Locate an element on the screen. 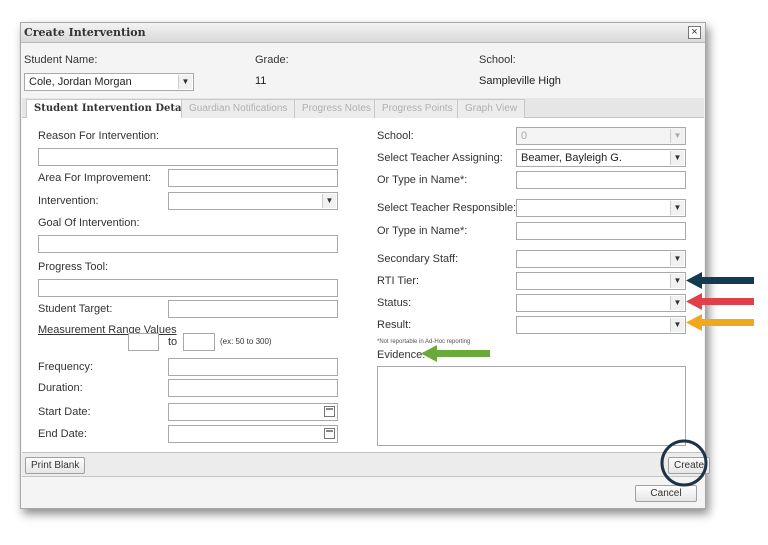  result-arrow-head is located at coordinates (694, 322).